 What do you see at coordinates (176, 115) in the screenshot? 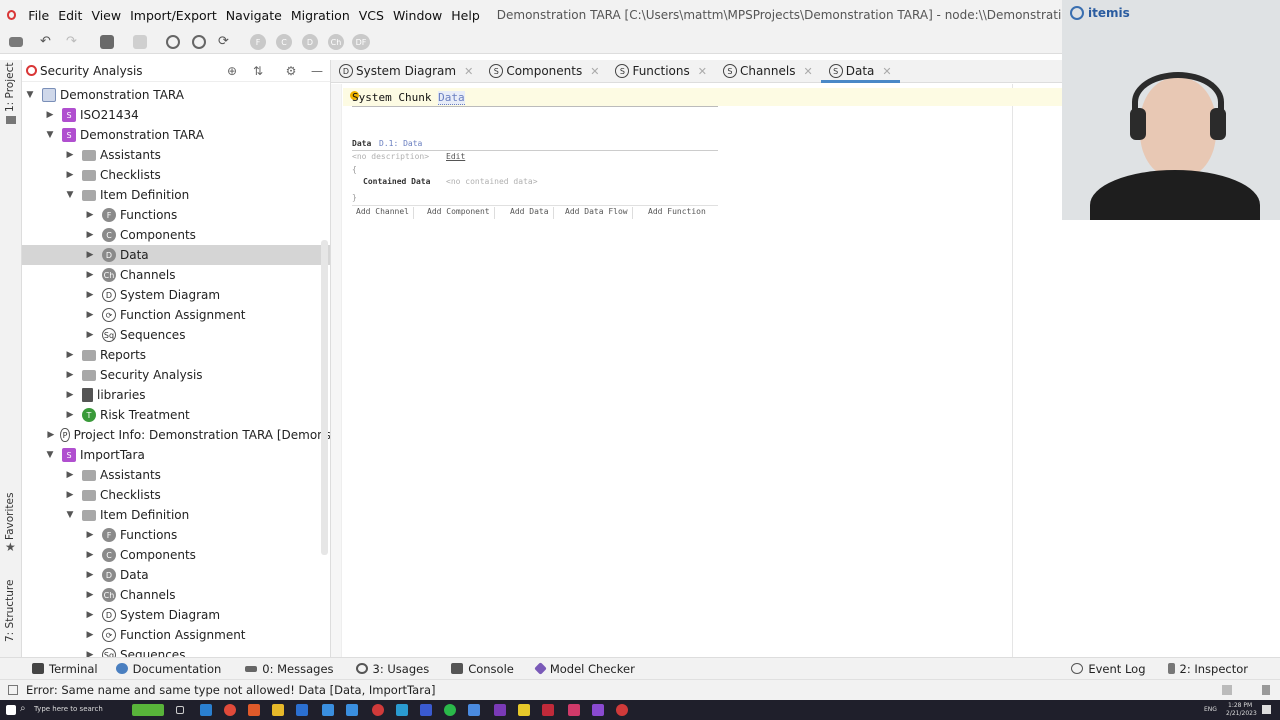
I see `tree-item: ▶ S ISO21434` at bounding box center [176, 115].